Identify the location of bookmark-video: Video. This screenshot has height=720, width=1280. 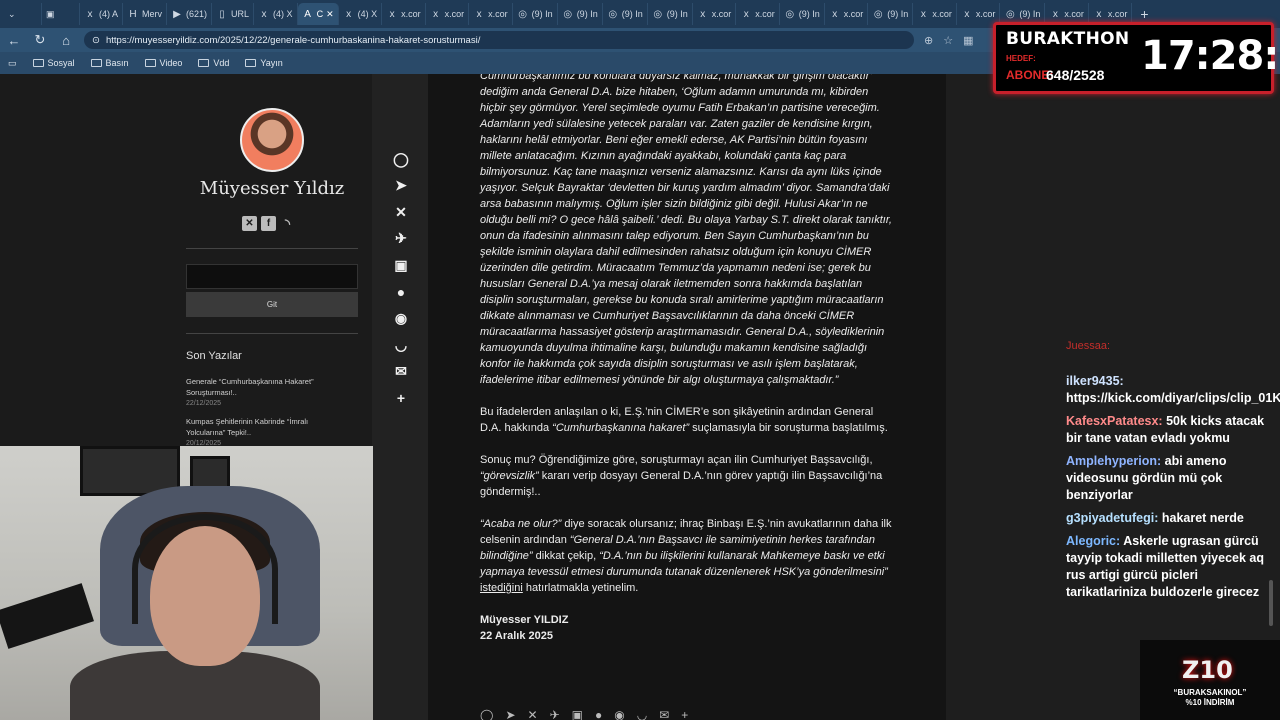
(163, 63).